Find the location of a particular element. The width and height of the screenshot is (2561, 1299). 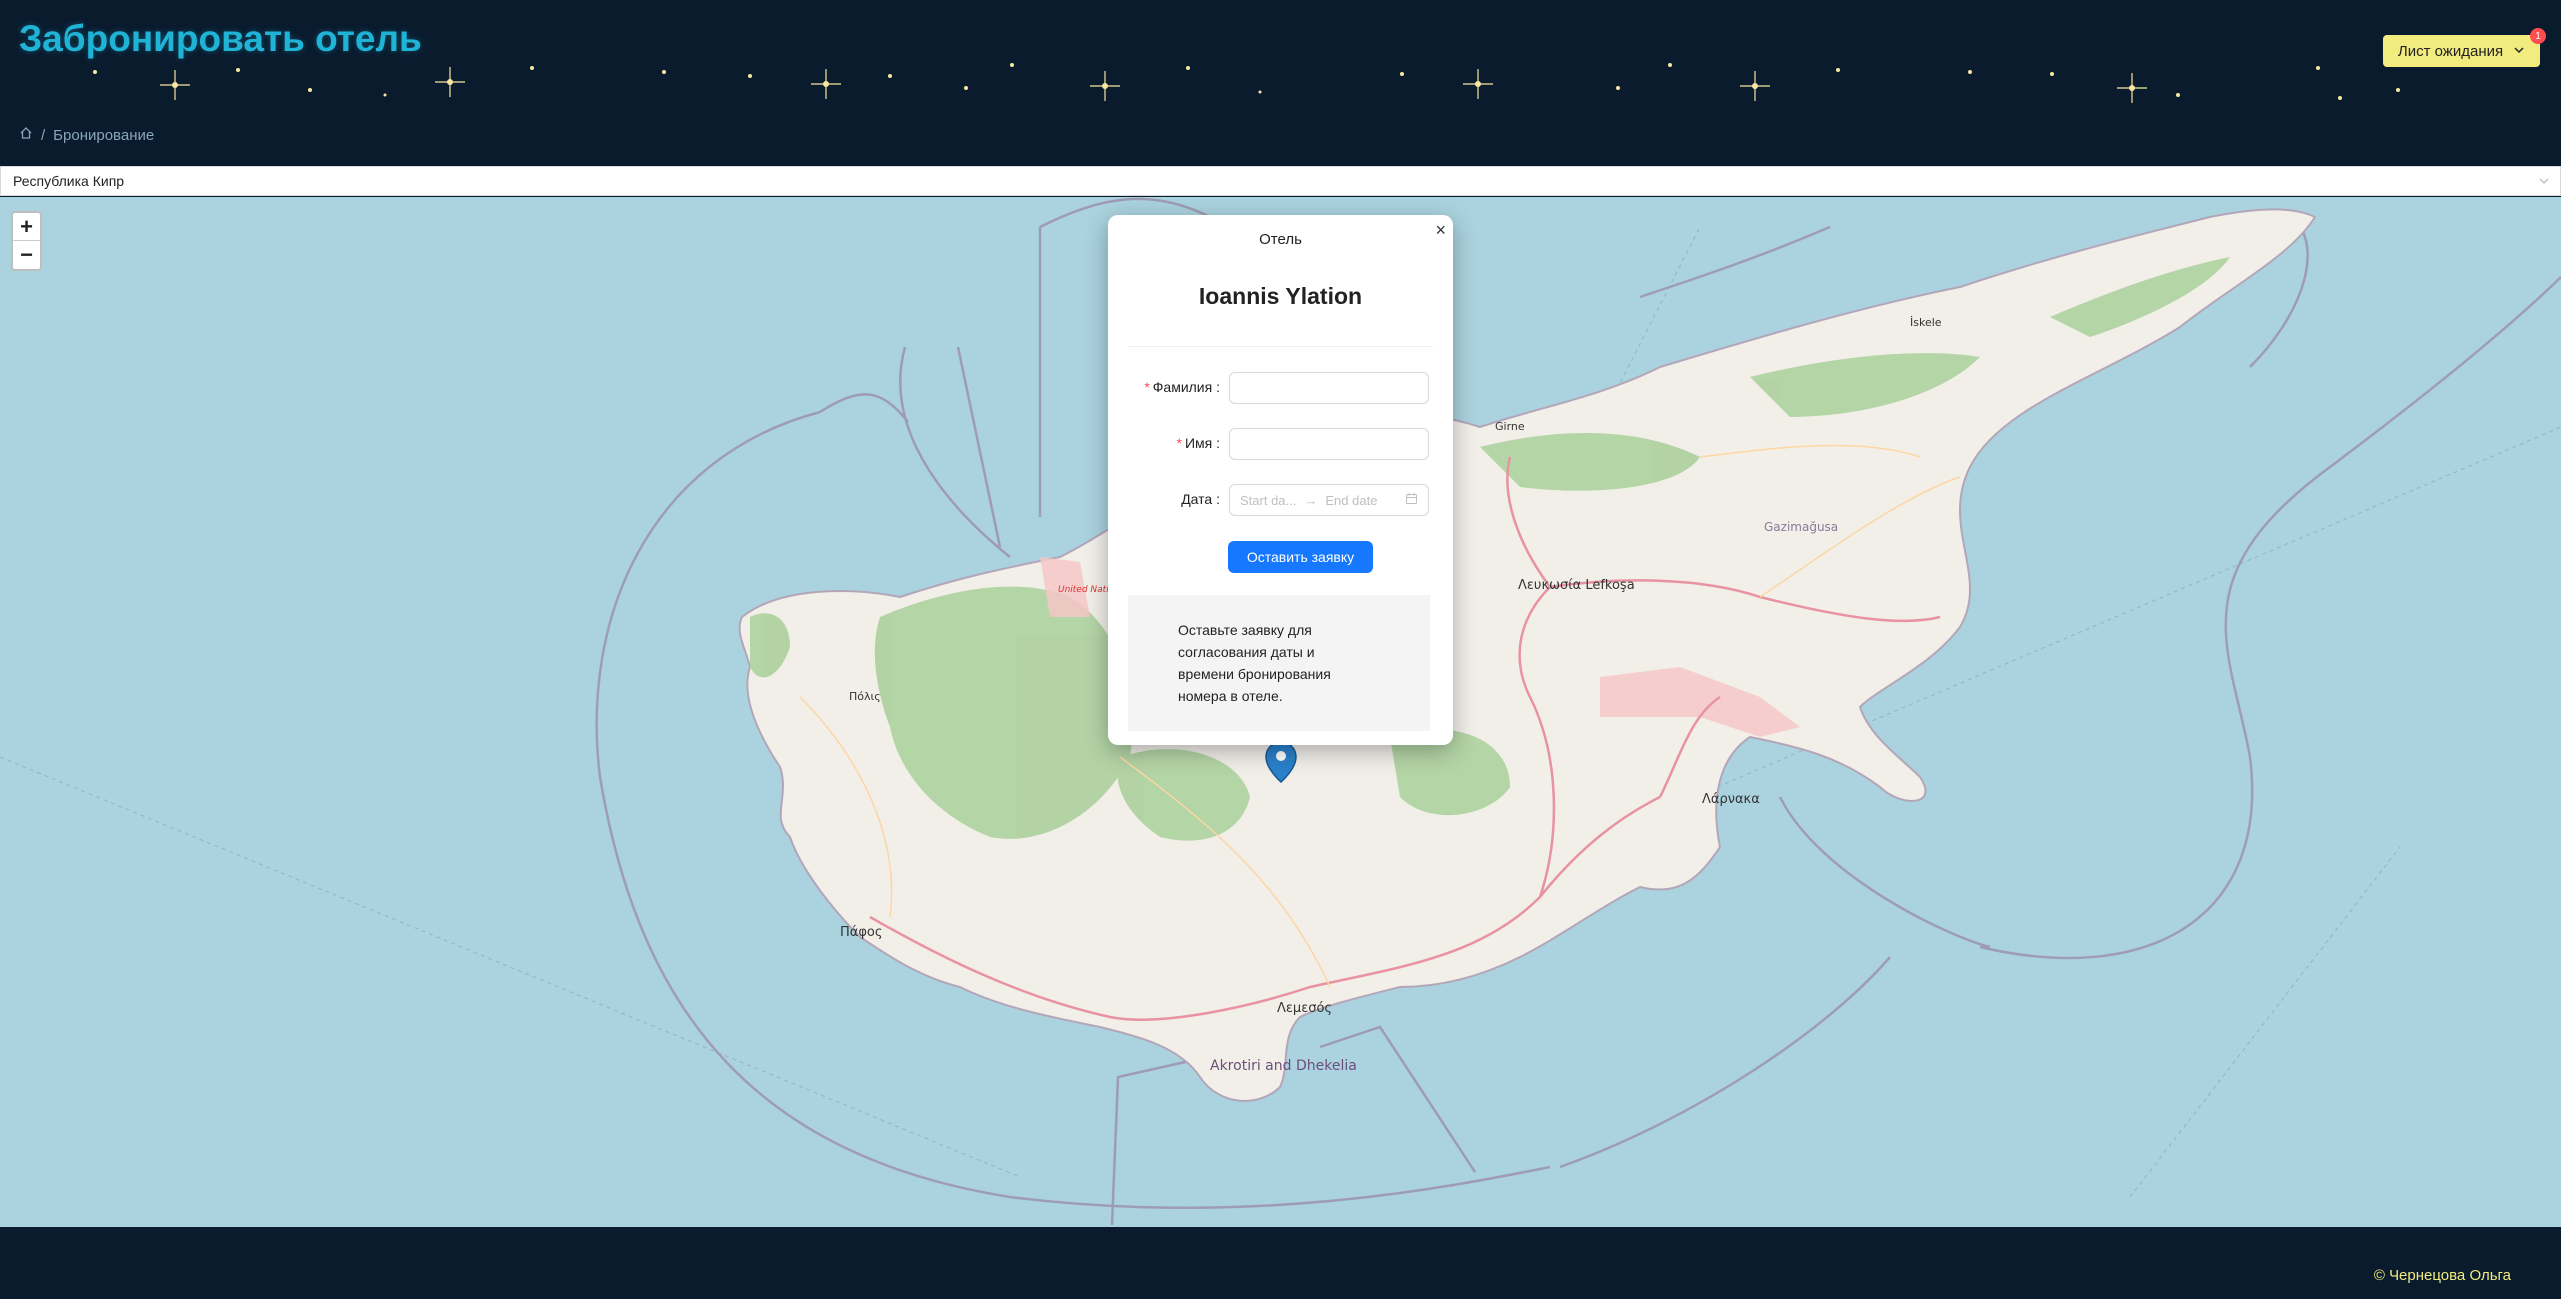

calendar-icon is located at coordinates (1411, 500).